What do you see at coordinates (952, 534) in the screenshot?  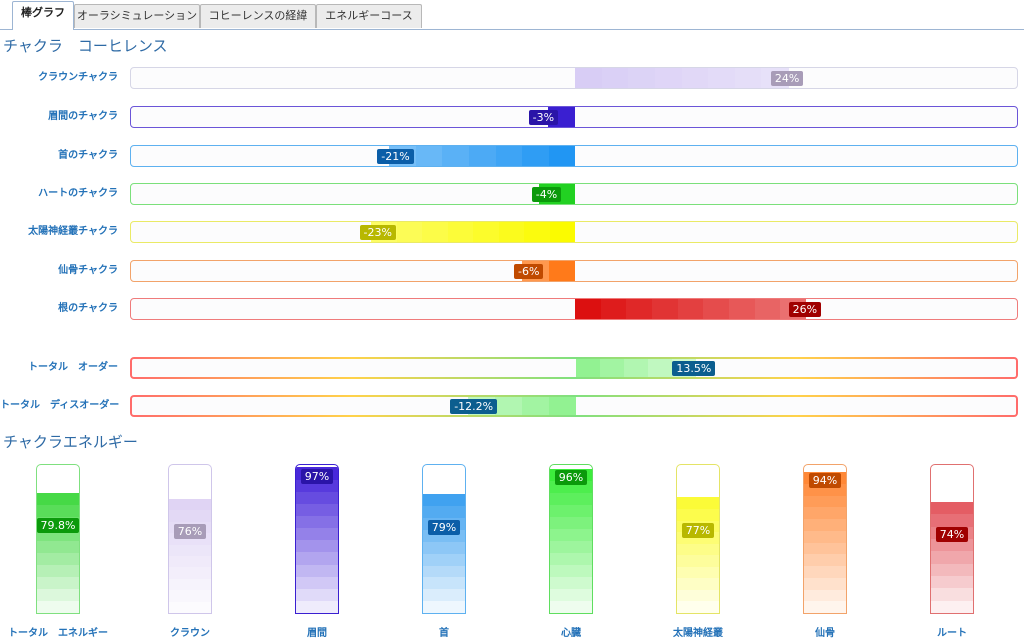 I see `energy-value-badge: 74%` at bounding box center [952, 534].